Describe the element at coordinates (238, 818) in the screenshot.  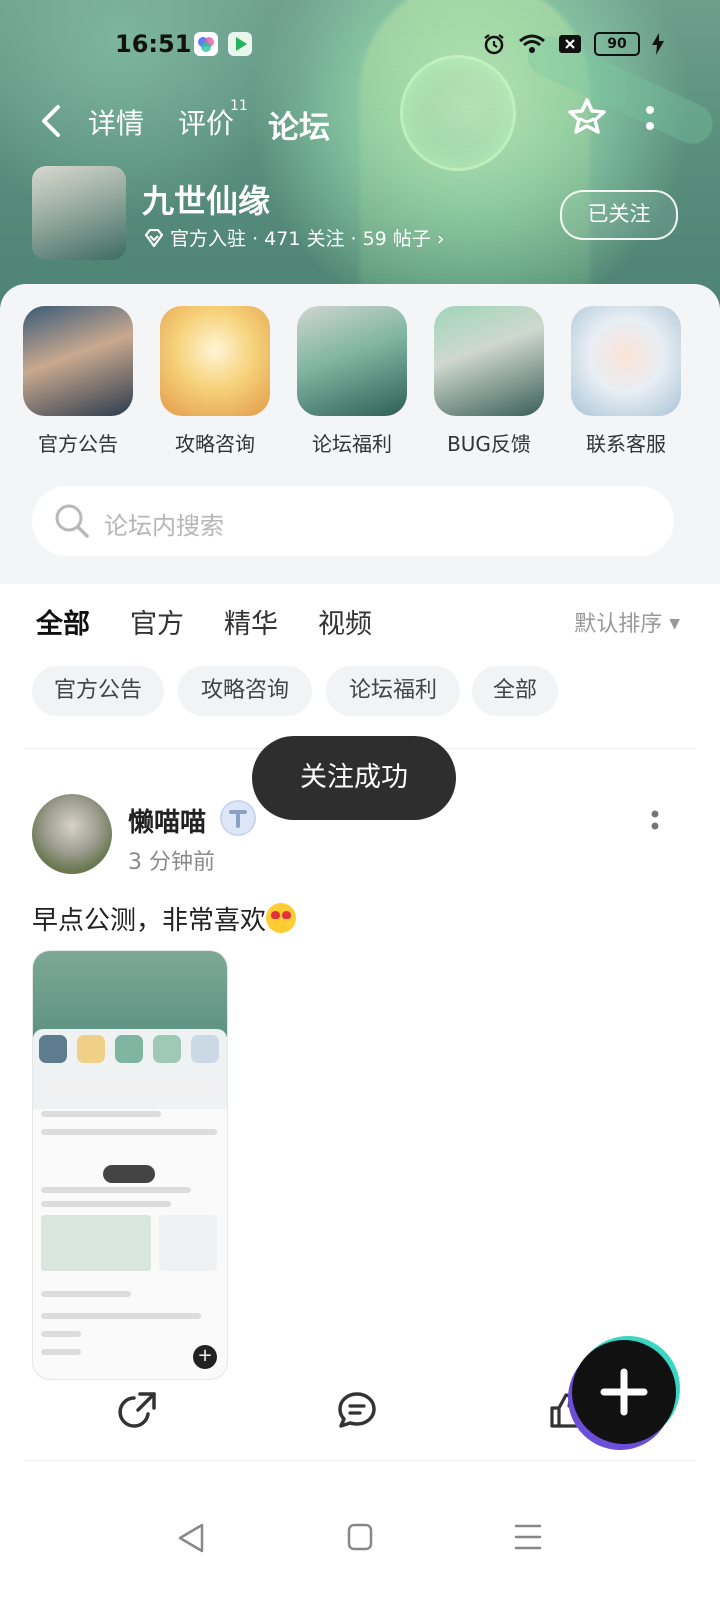
I see `author-level-badge-icon` at that location.